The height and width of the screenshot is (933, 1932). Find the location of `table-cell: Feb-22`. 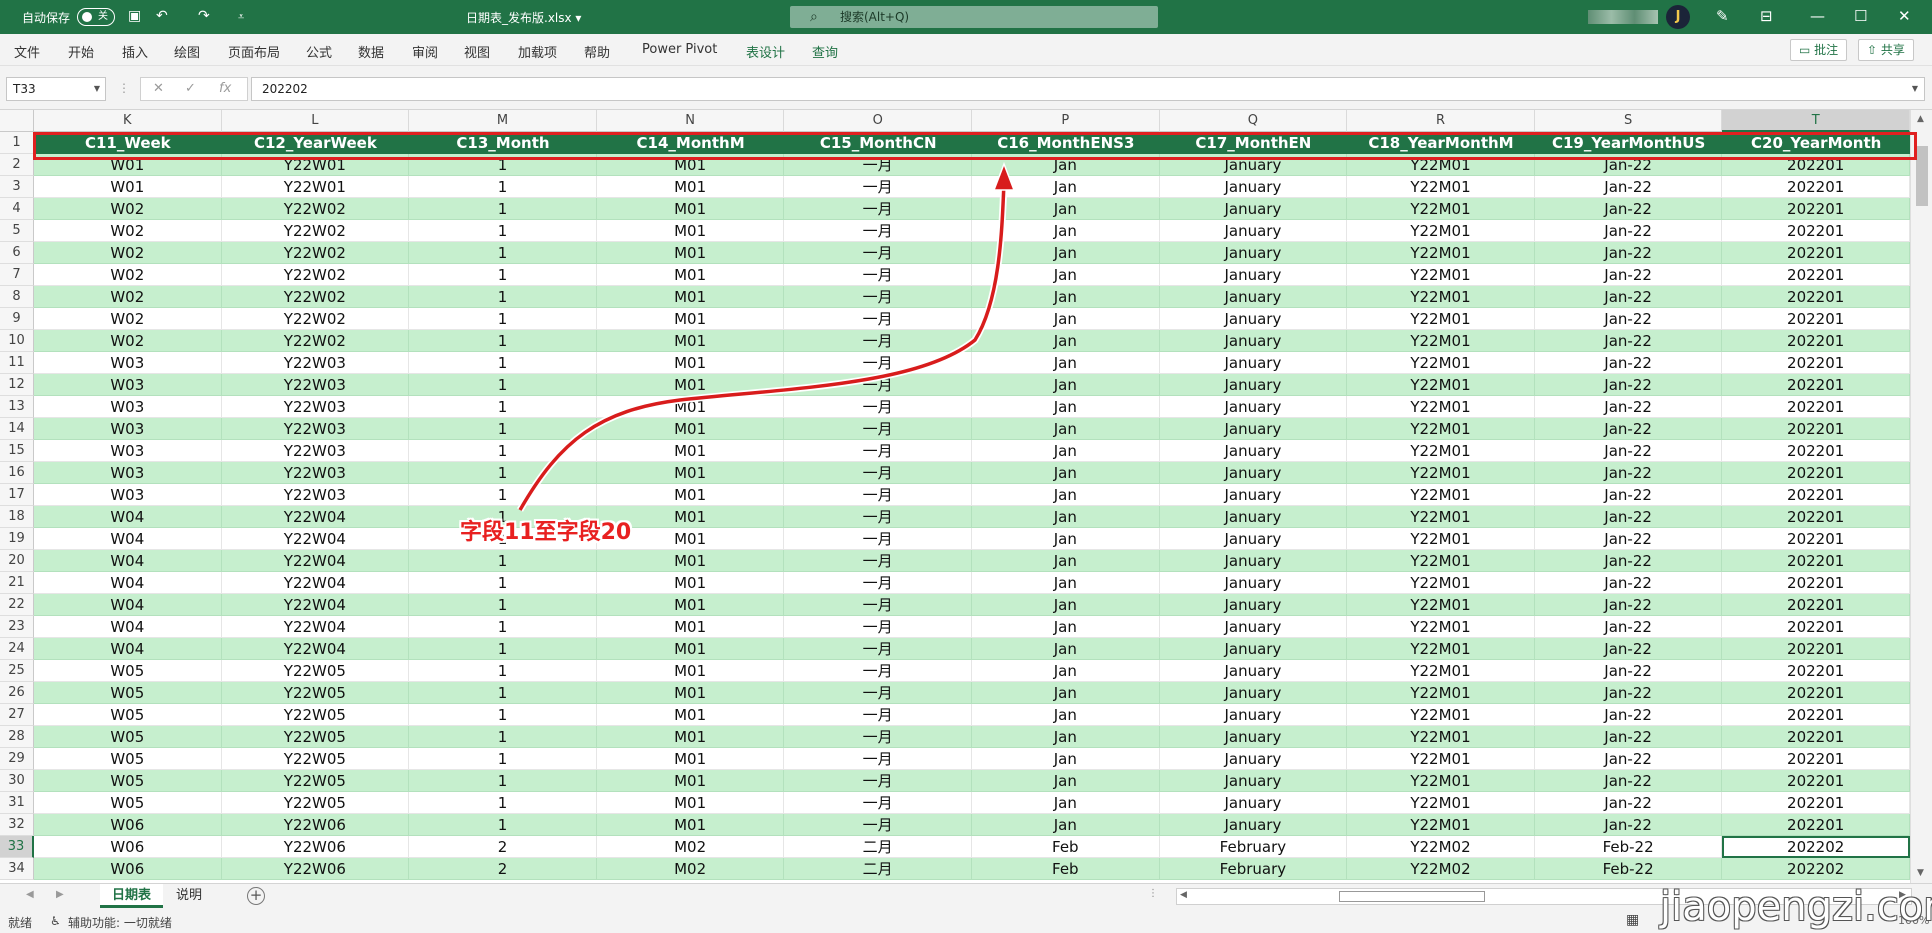

table-cell: Feb-22 is located at coordinates (1628, 869).